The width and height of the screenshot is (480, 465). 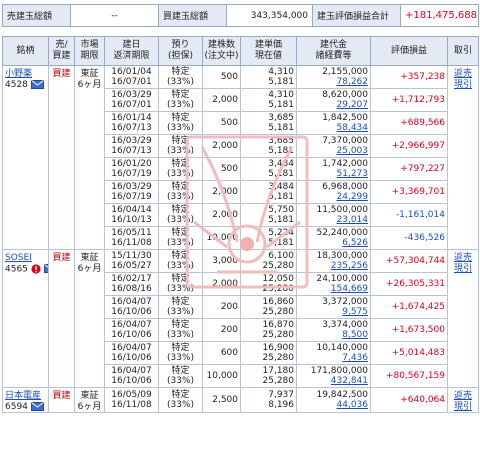 What do you see at coordinates (349, 289) in the screenshot?
I see `amount-cell-bottom: 154,669` at bounding box center [349, 289].